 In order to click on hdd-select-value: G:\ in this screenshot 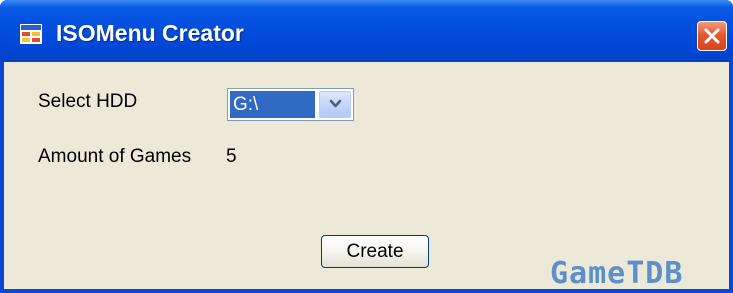, I will do `click(272, 104)`.